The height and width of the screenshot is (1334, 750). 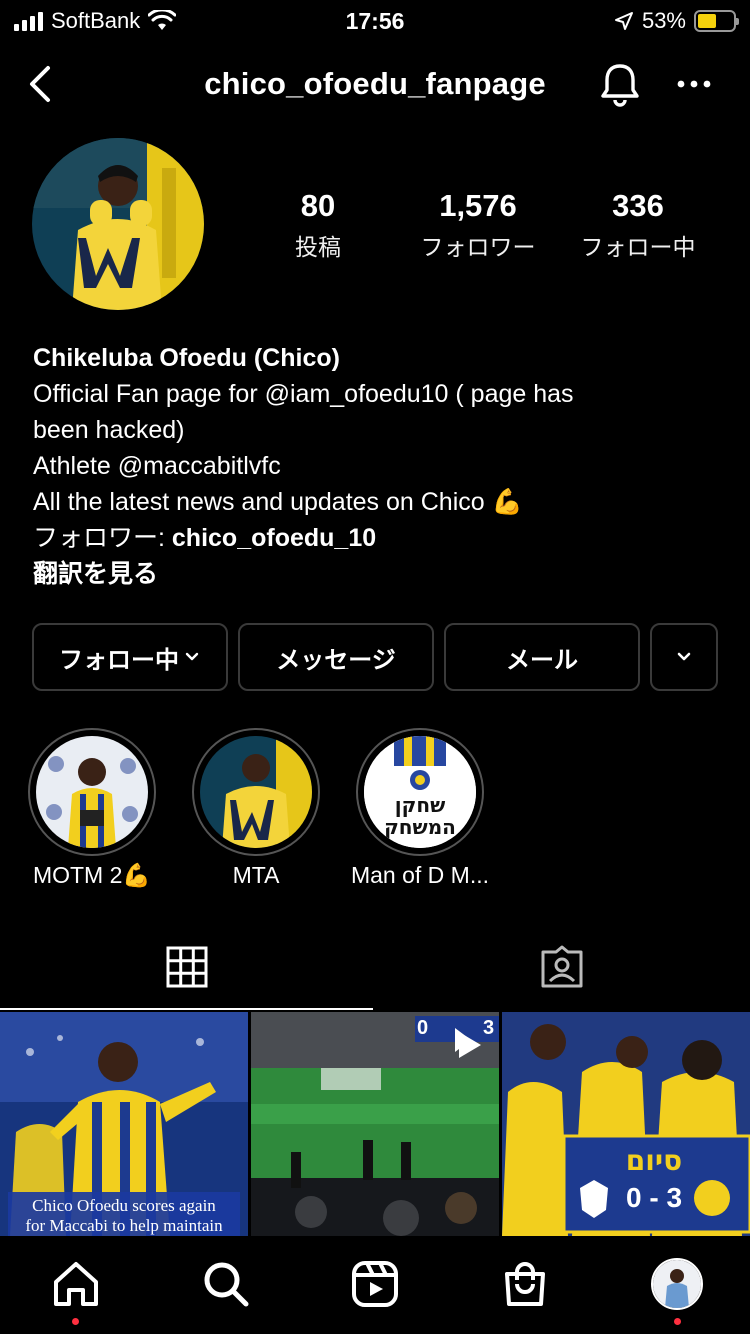 I want to click on profile-avatar-tab, so click(x=677, y=1284).